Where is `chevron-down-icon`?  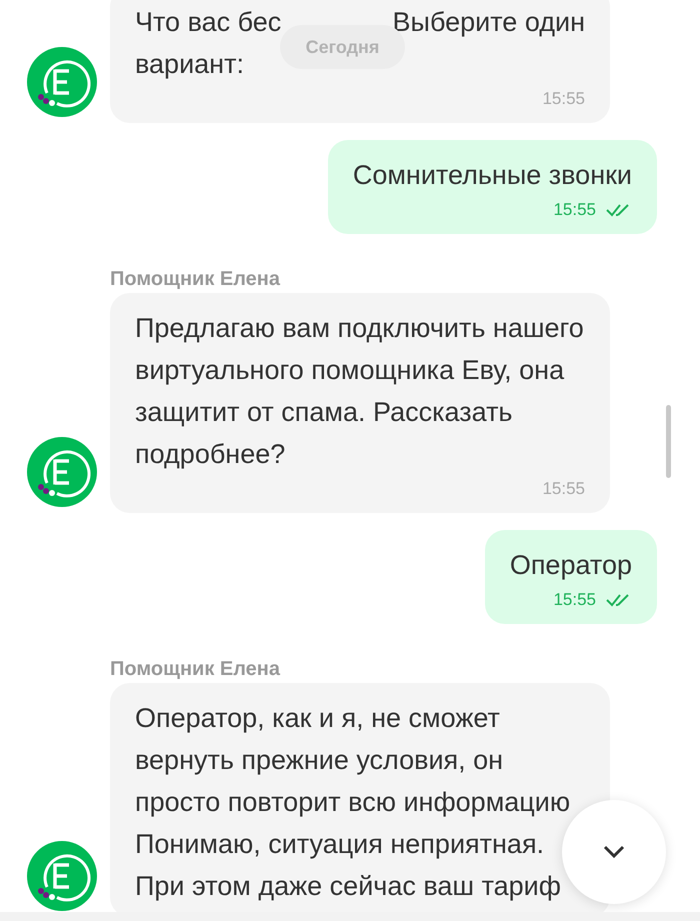
chevron-down-icon is located at coordinates (614, 852).